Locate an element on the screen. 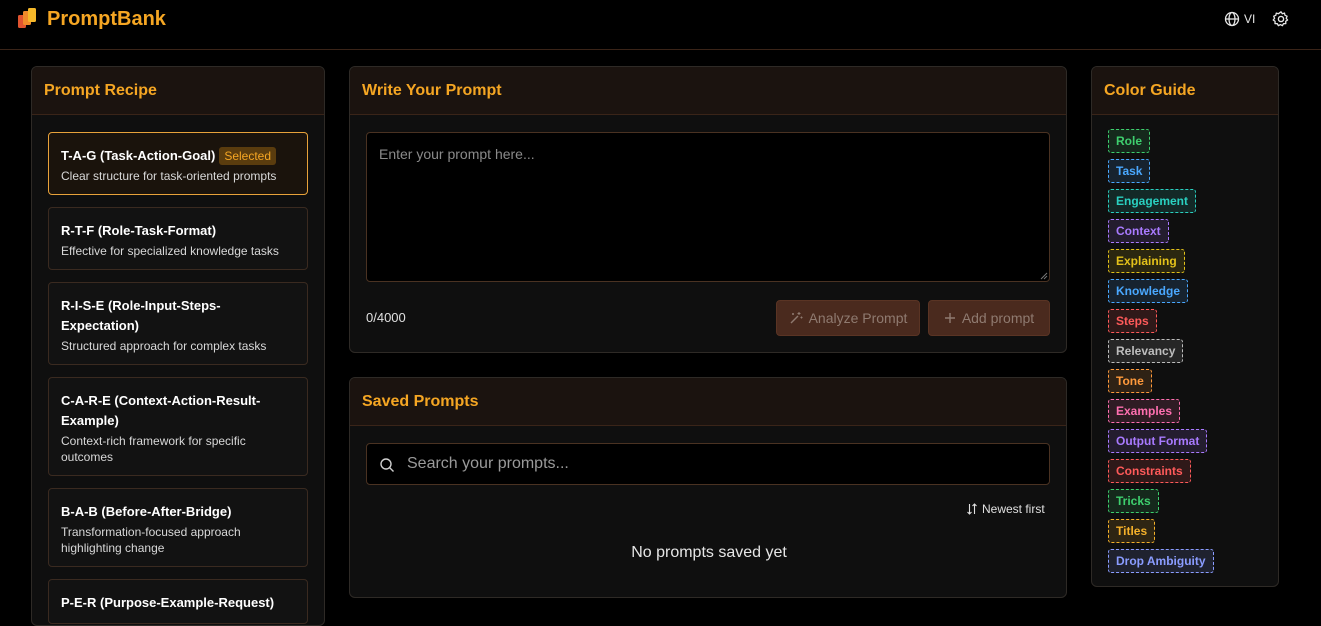  color-tag-knowledge: Knowledge is located at coordinates (1148, 291).